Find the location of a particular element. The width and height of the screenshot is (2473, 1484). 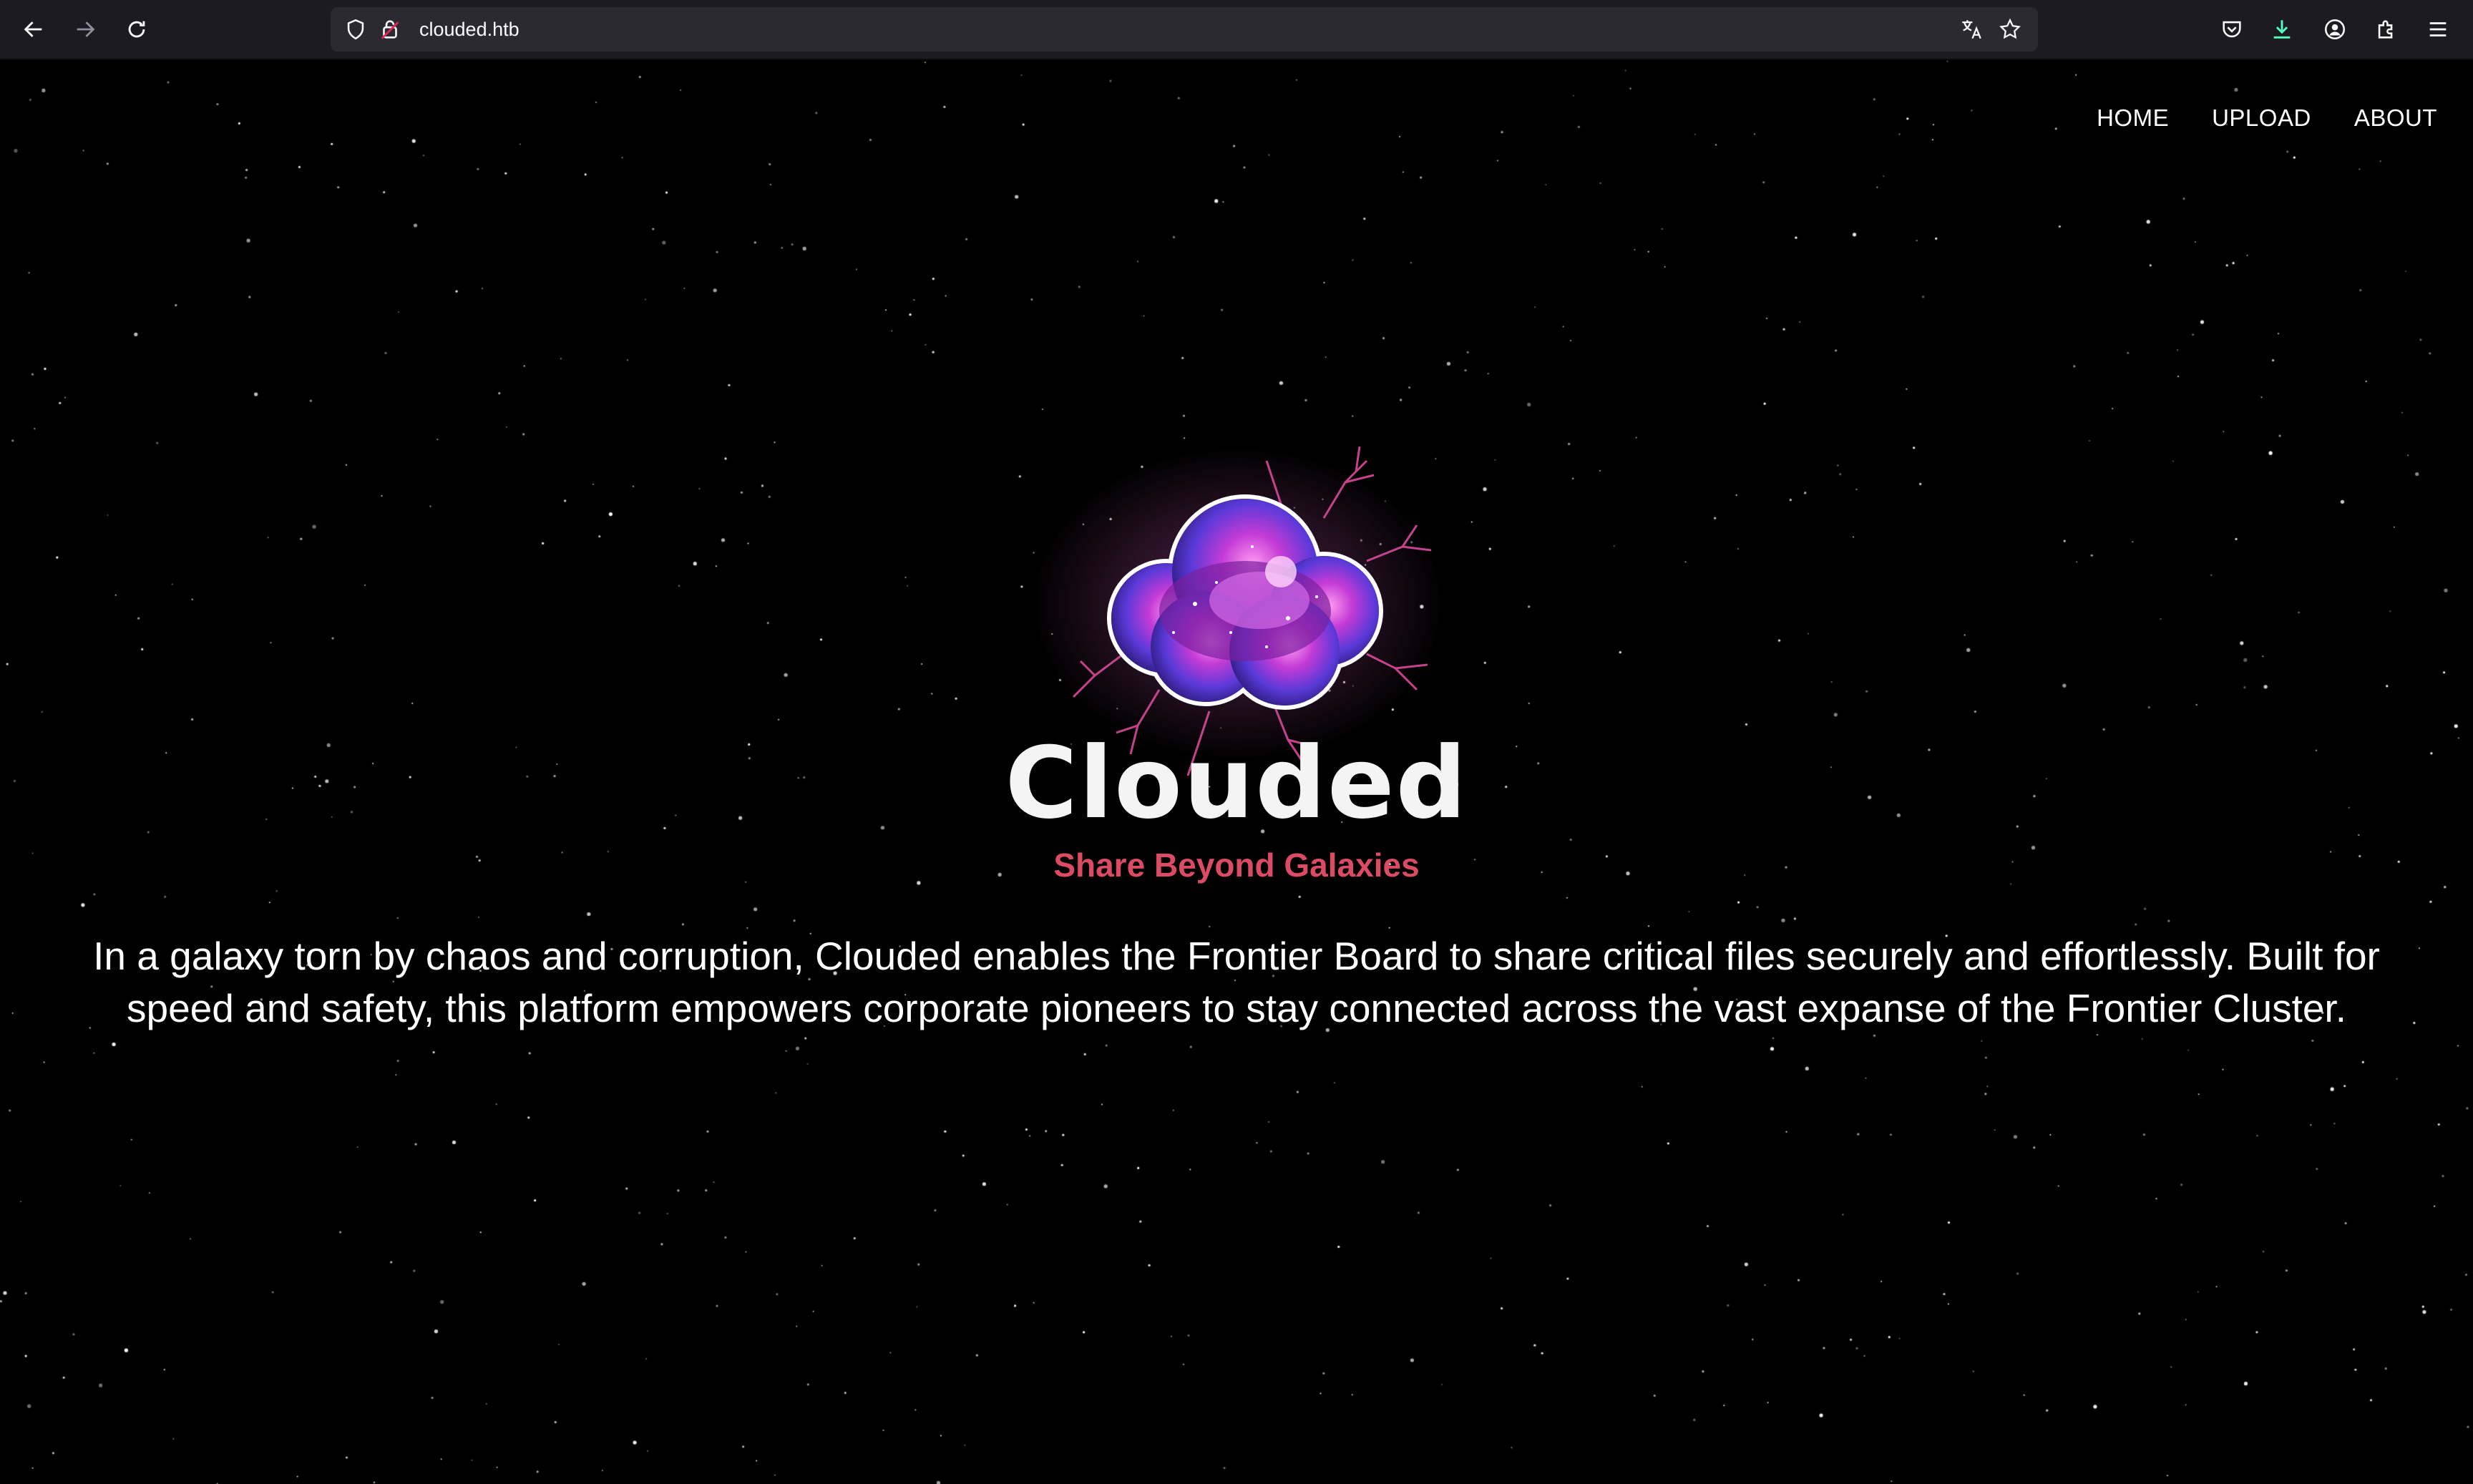

downloads-icon is located at coordinates (2282, 29).